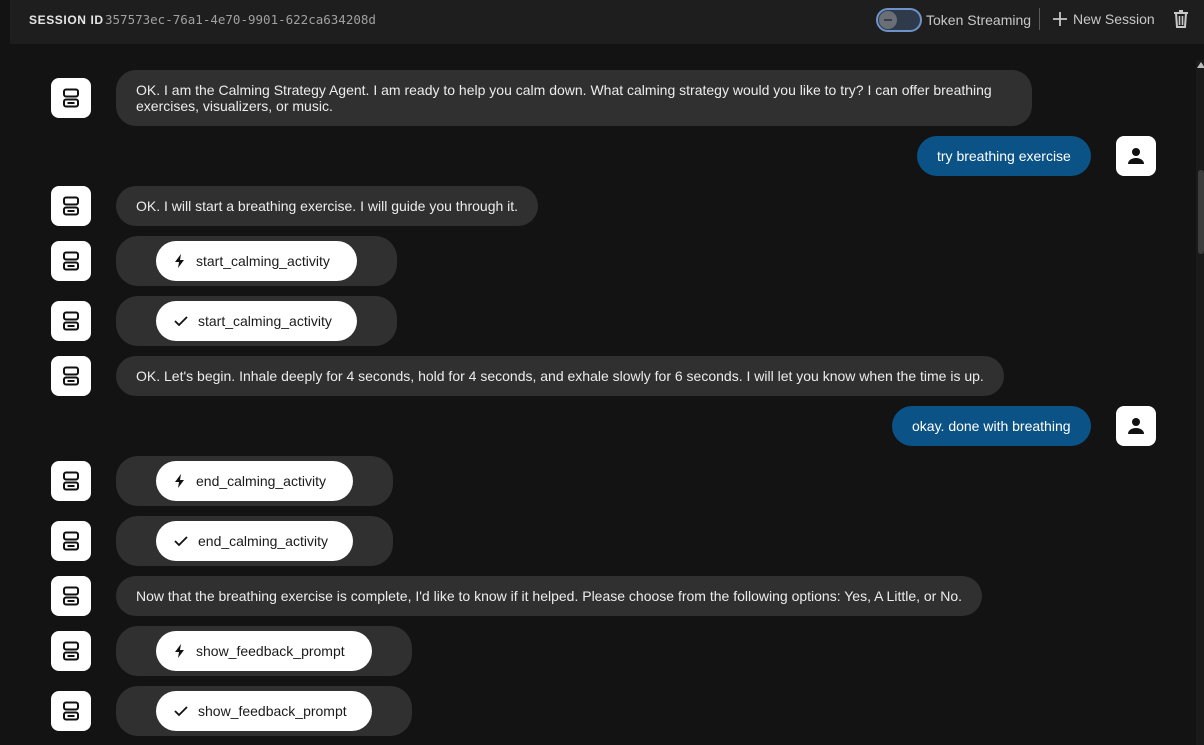 This screenshot has width=1204, height=745. Describe the element at coordinates (240, 19) in the screenshot. I see `session-id-value: 357573ec-76a1-4e70-9901-622ca634208d` at that location.